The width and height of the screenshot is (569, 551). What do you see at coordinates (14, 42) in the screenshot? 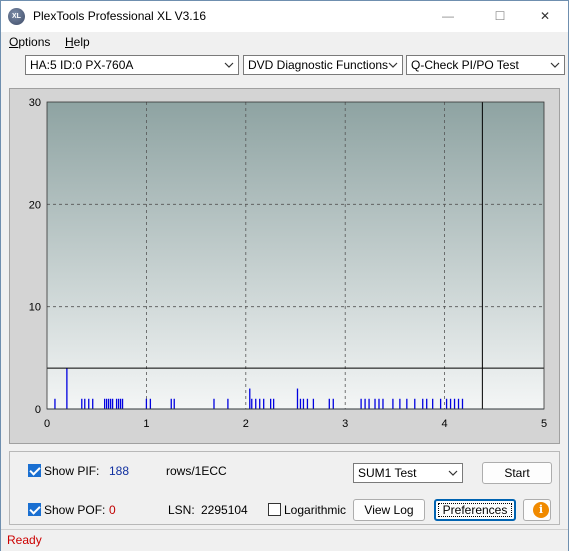
I see `menu-options-mnemonic: O` at bounding box center [14, 42].